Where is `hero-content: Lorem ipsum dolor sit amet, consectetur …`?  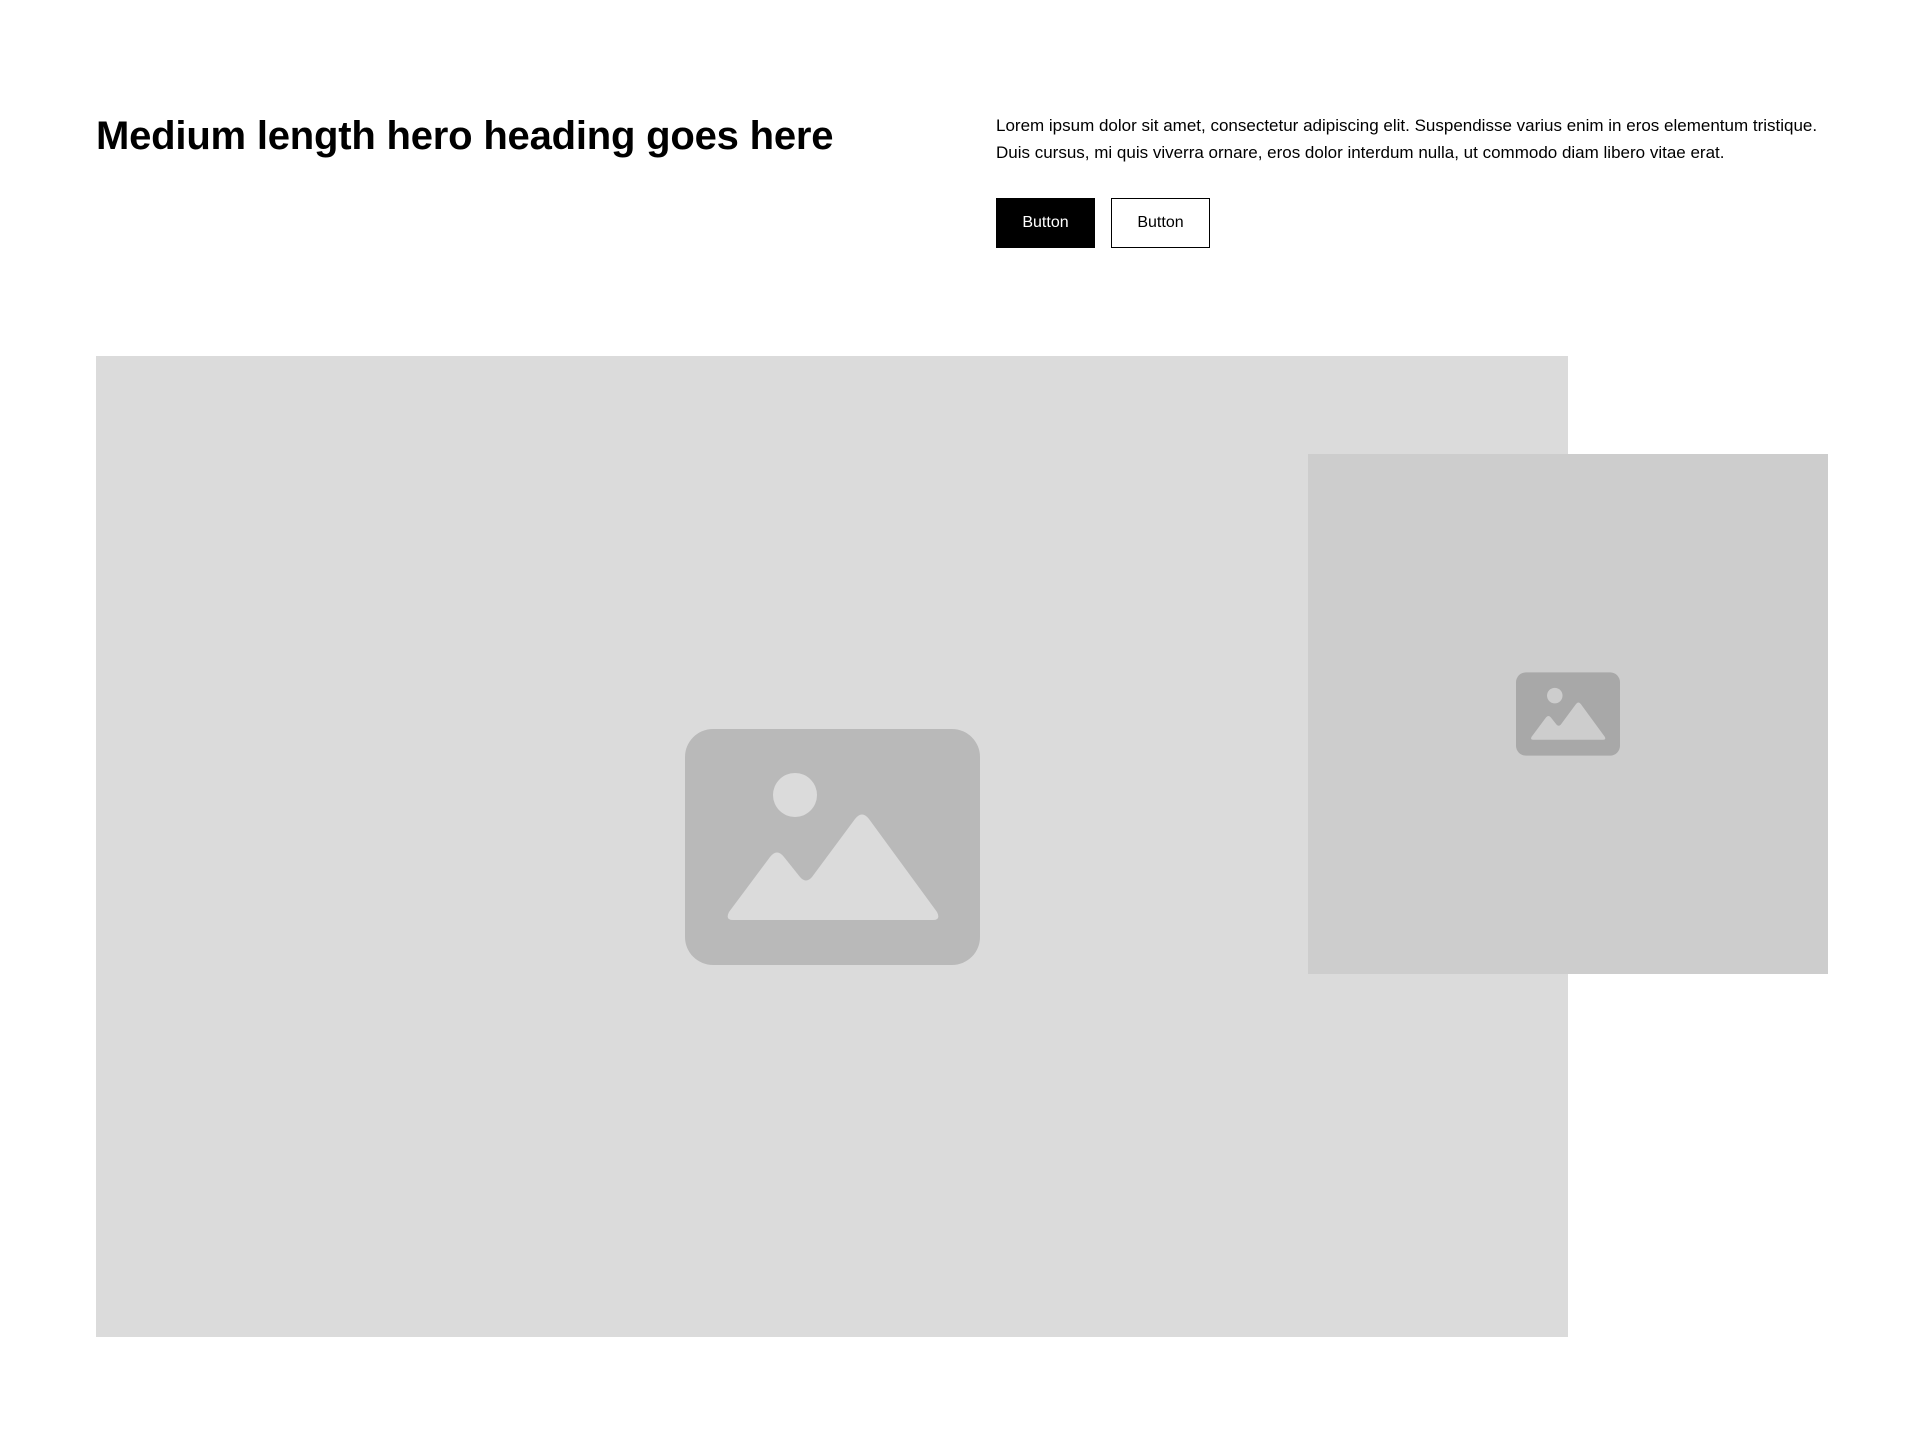 hero-content: Lorem ipsum dolor sit amet, consectetur … is located at coordinates (1410, 180).